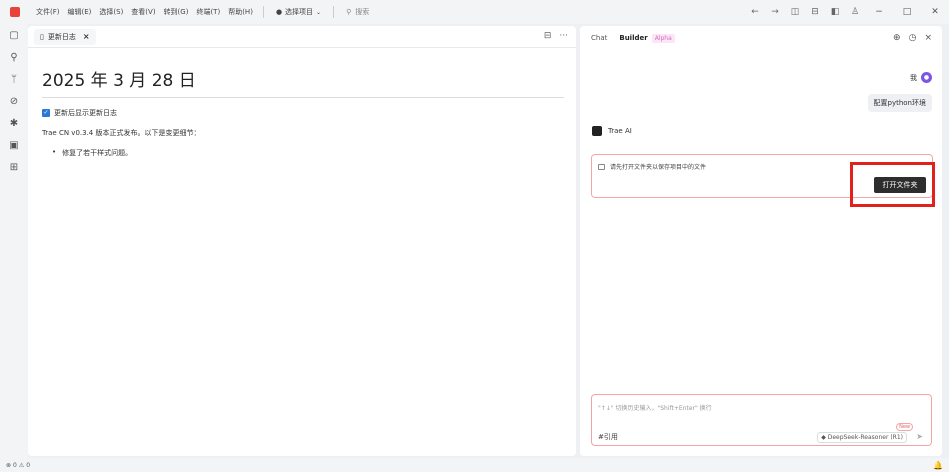 The height and width of the screenshot is (472, 949). I want to click on title-actions: ← → ◫ ⊟ ◧ ♙ − □ ✕, so click(847, 12).